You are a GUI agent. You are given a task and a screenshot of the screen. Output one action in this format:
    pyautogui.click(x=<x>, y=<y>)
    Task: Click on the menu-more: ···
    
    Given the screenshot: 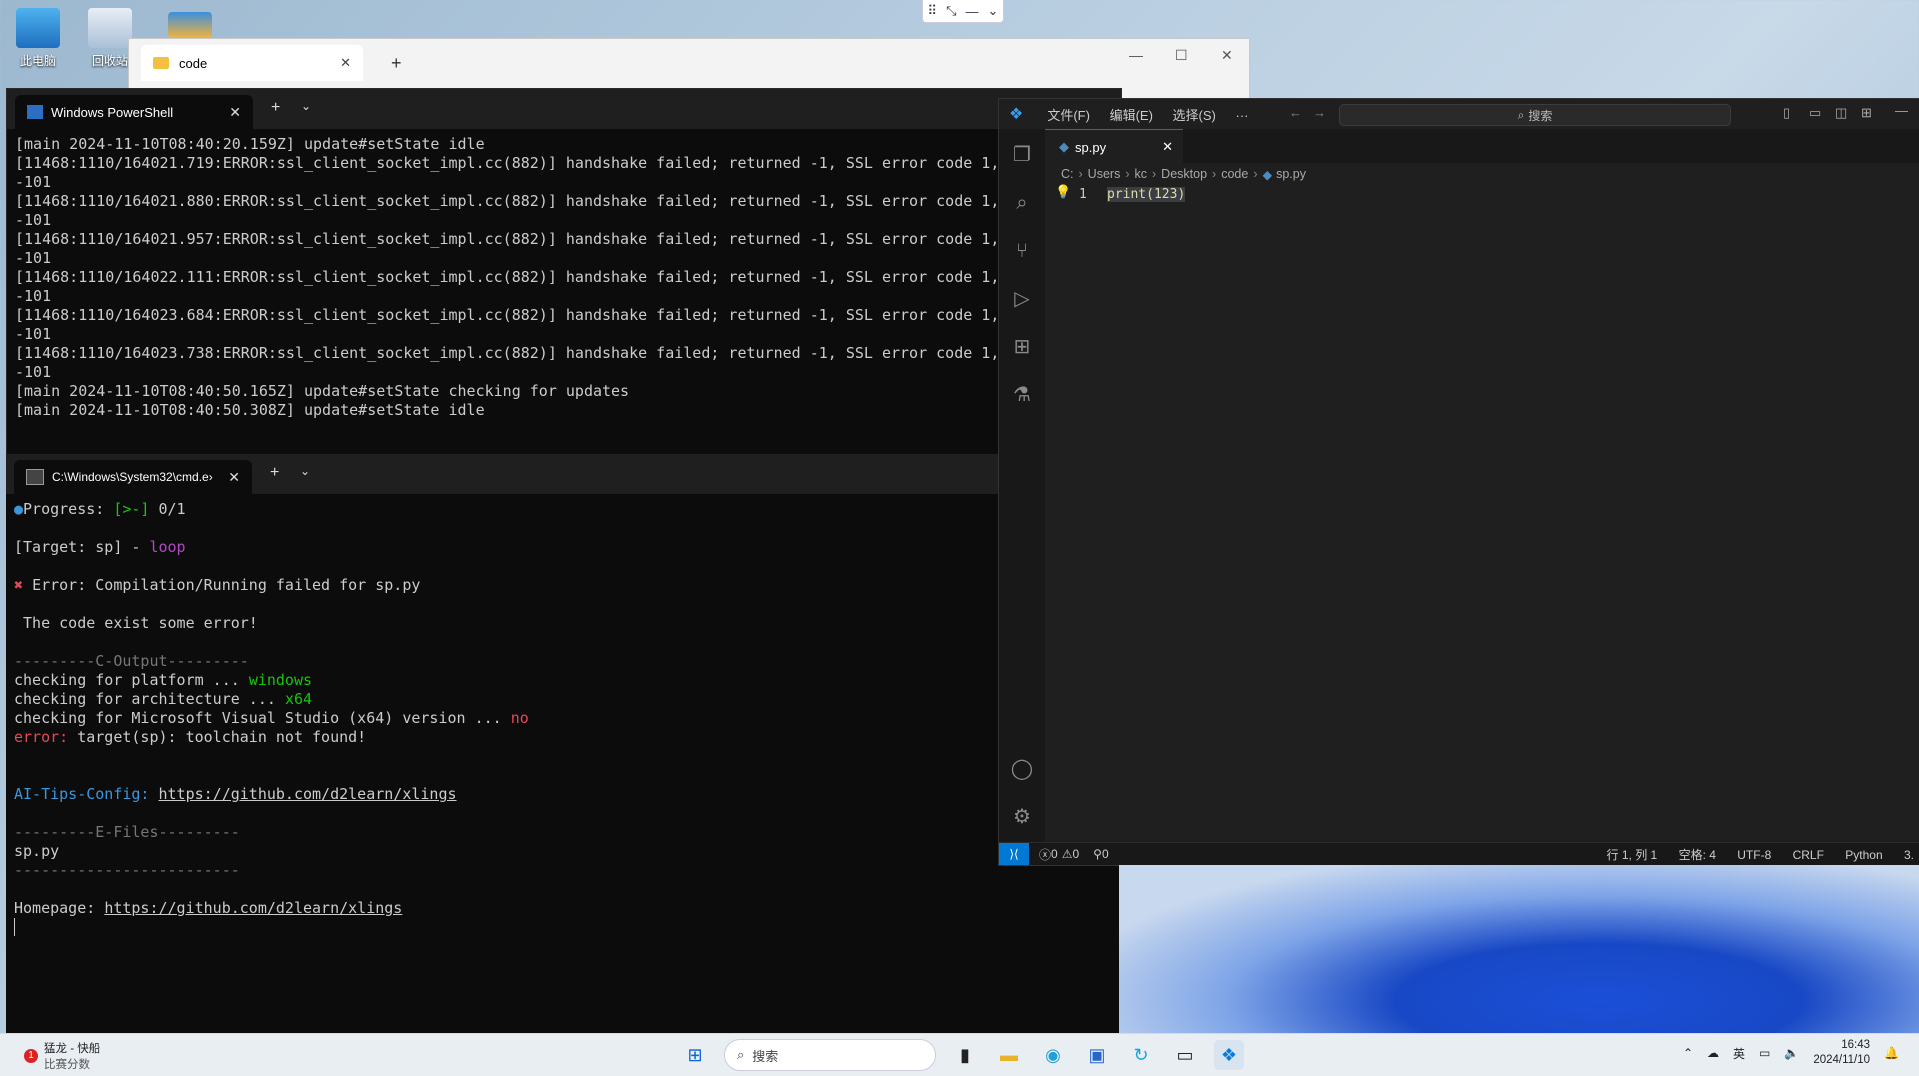 What is the action you would take?
    pyautogui.click(x=1242, y=115)
    